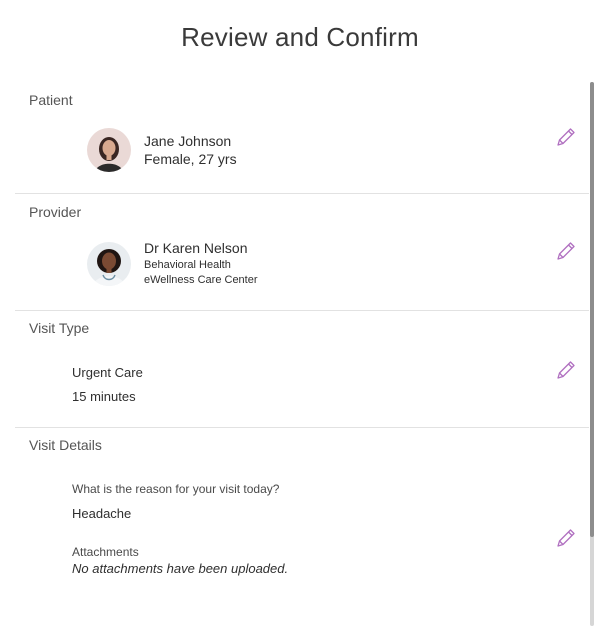 The height and width of the screenshot is (626, 600). Describe the element at coordinates (180, 568) in the screenshot. I see `attachments-value: No attachments have been uploaded.` at that location.